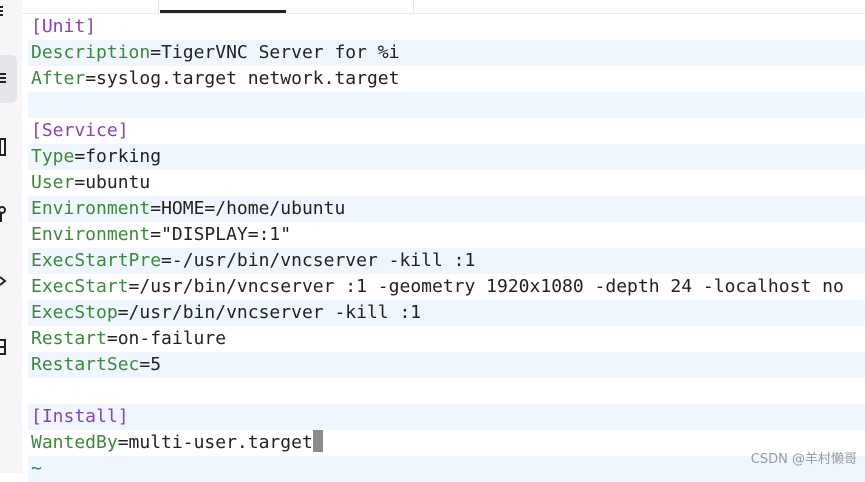 This screenshot has width=865, height=482. I want to click on config-key: ExecStop, so click(74, 312).